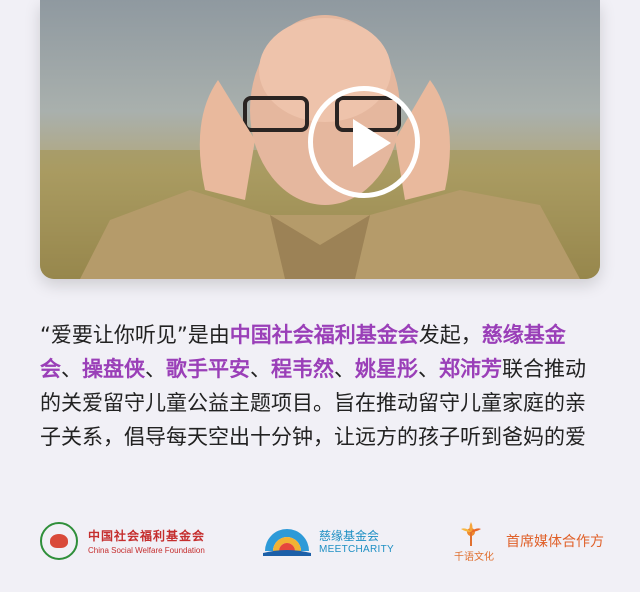 The image size is (640, 592). What do you see at coordinates (146, 550) in the screenshot?
I see `csw-name-en: China Social Welfare Foundation` at bounding box center [146, 550].